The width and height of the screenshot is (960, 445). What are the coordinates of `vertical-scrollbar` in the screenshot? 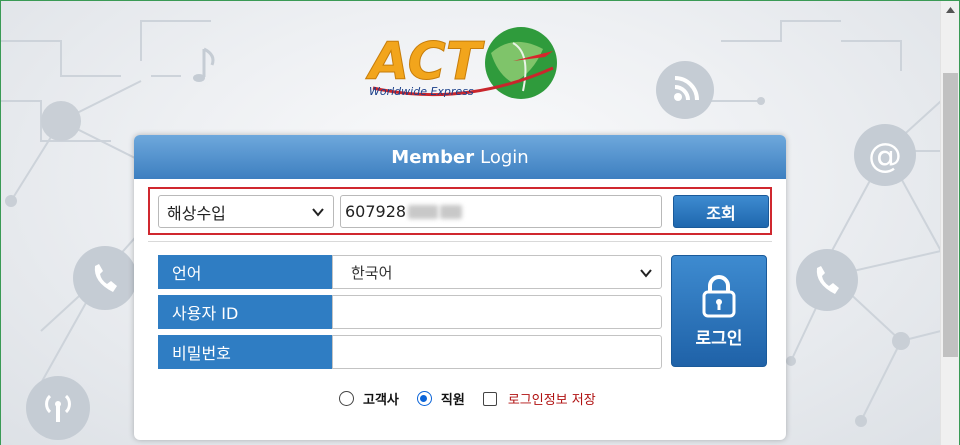 It's located at (949, 223).